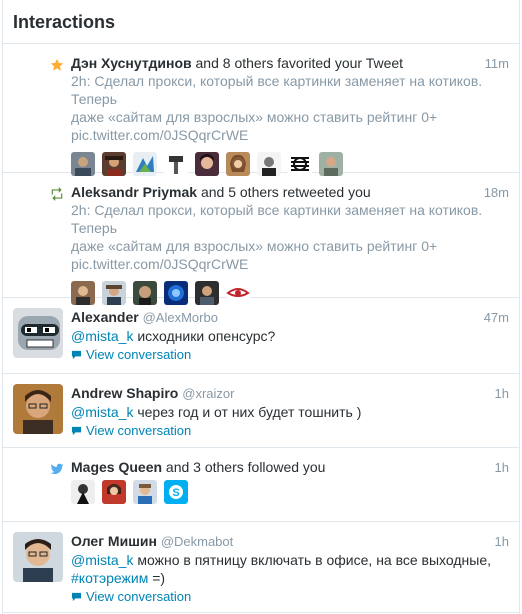  I want to click on user-name: Alexander, so click(105, 317).